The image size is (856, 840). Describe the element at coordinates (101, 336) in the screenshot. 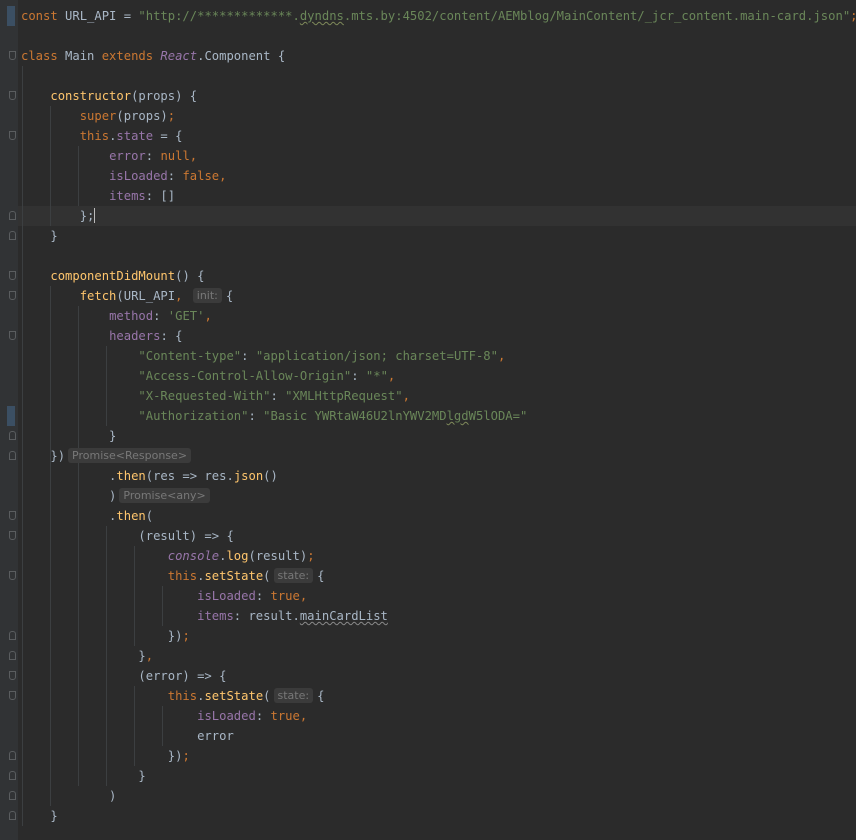

I see `code-line: headers: {` at that location.